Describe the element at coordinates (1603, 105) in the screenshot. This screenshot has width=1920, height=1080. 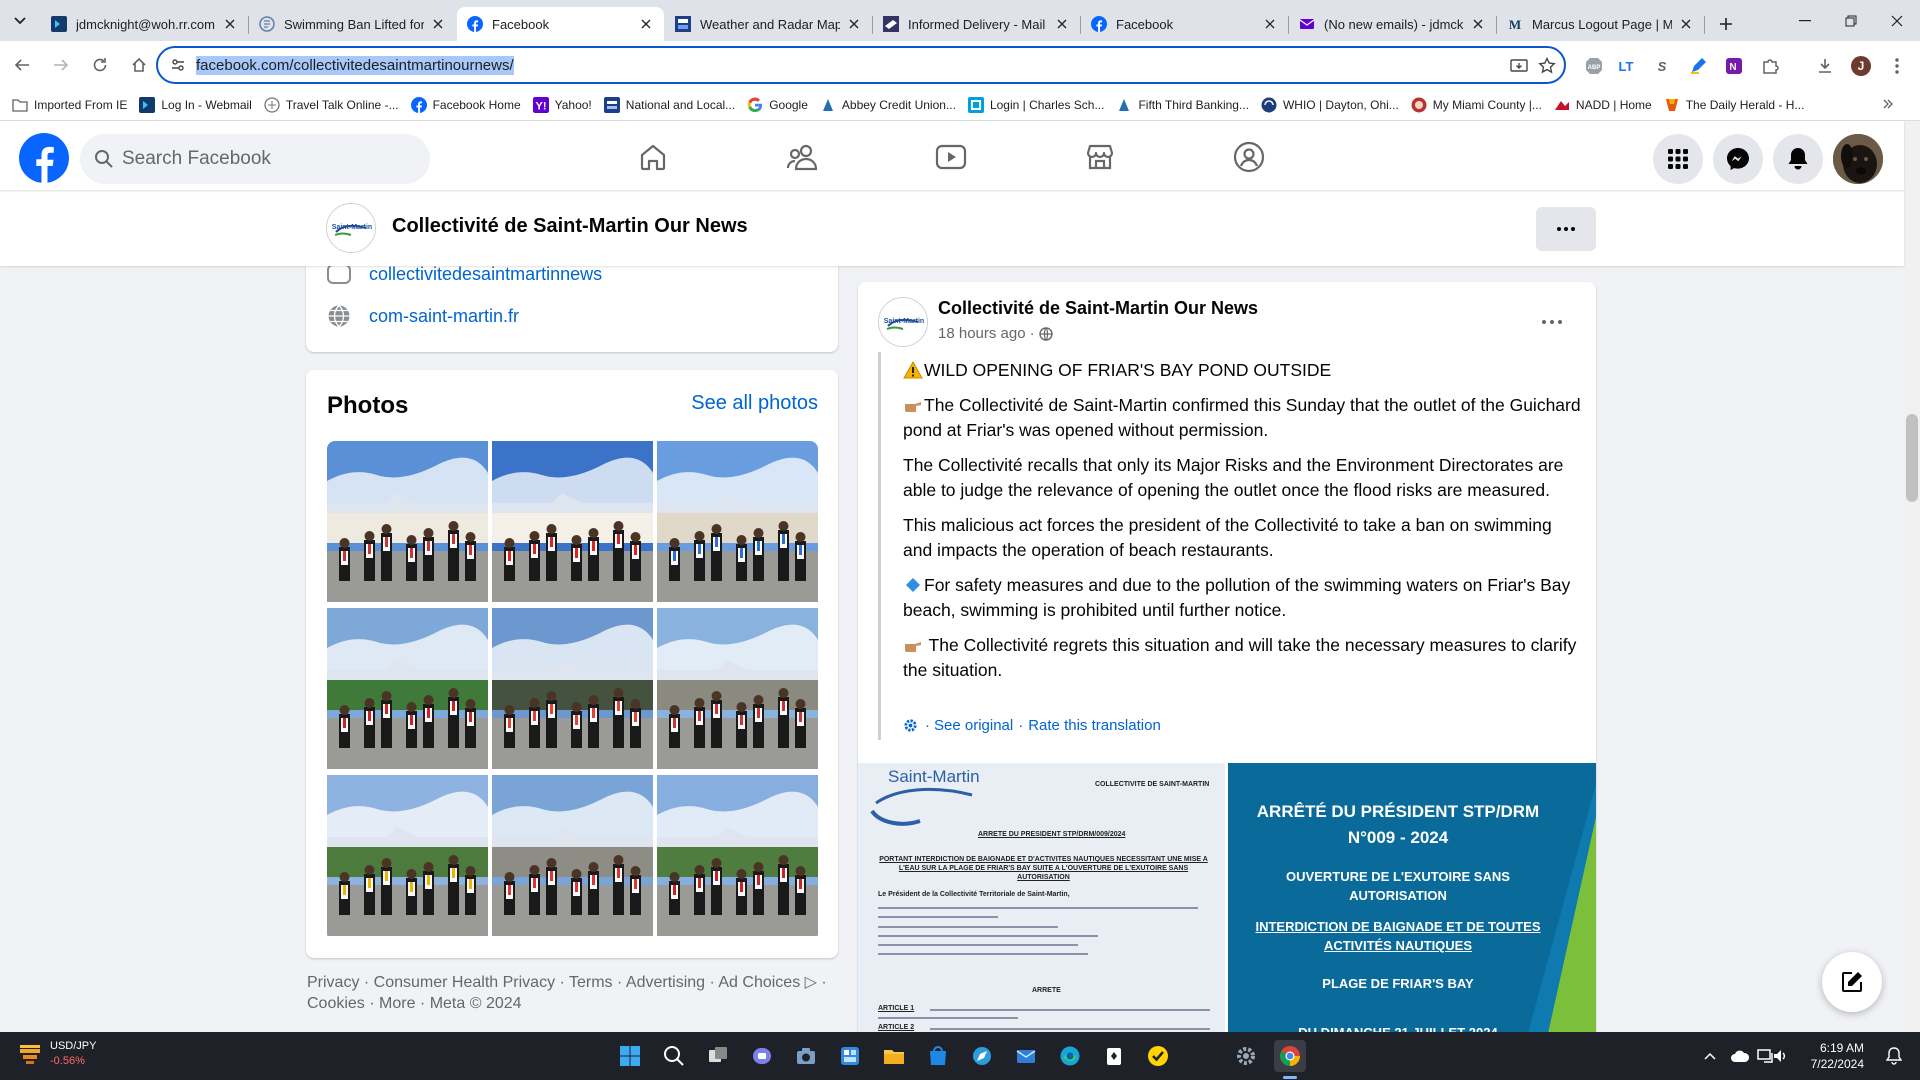
I see `bookmark-item: NADD | Home` at that location.